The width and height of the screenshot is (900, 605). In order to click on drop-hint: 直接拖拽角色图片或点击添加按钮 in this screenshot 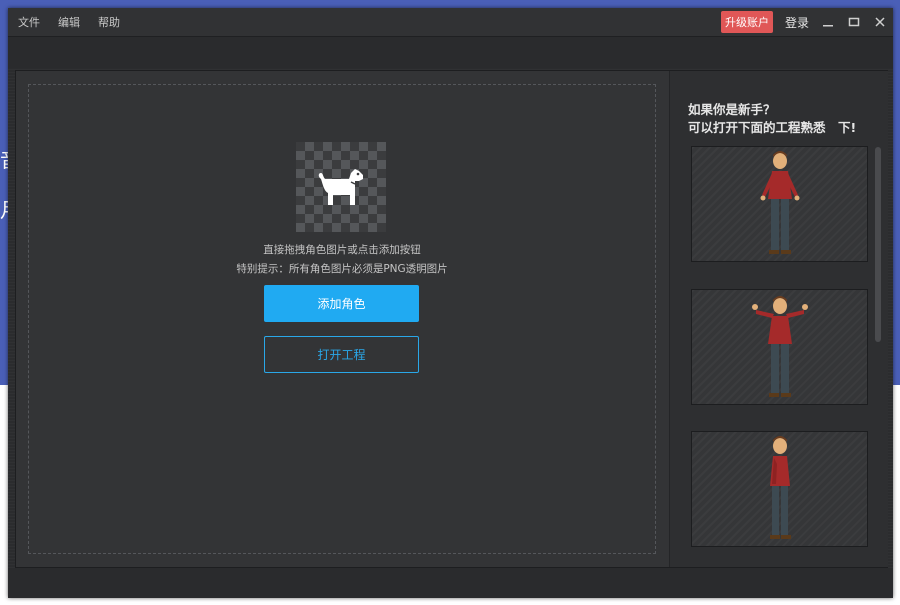, I will do `click(342, 250)`.